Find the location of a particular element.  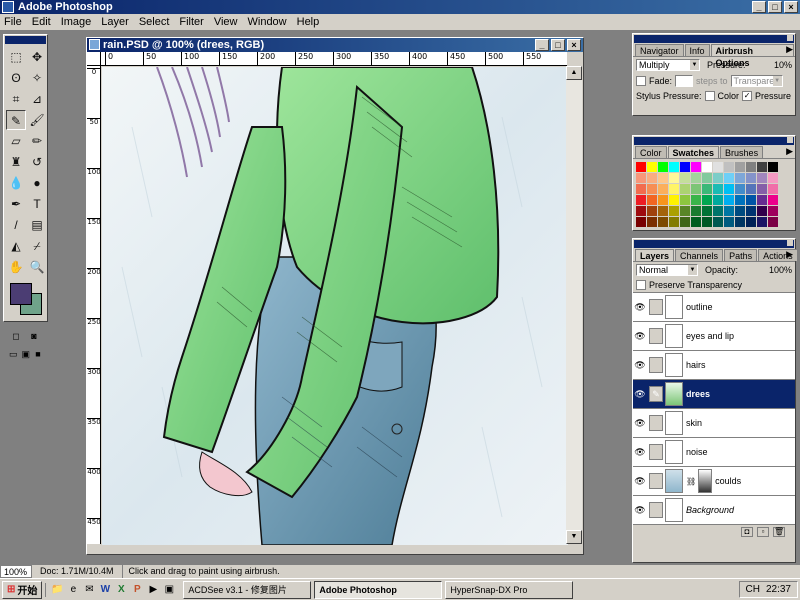

task-acdsee: ACDSee v3.1 - 修复图片 is located at coordinates (247, 589).